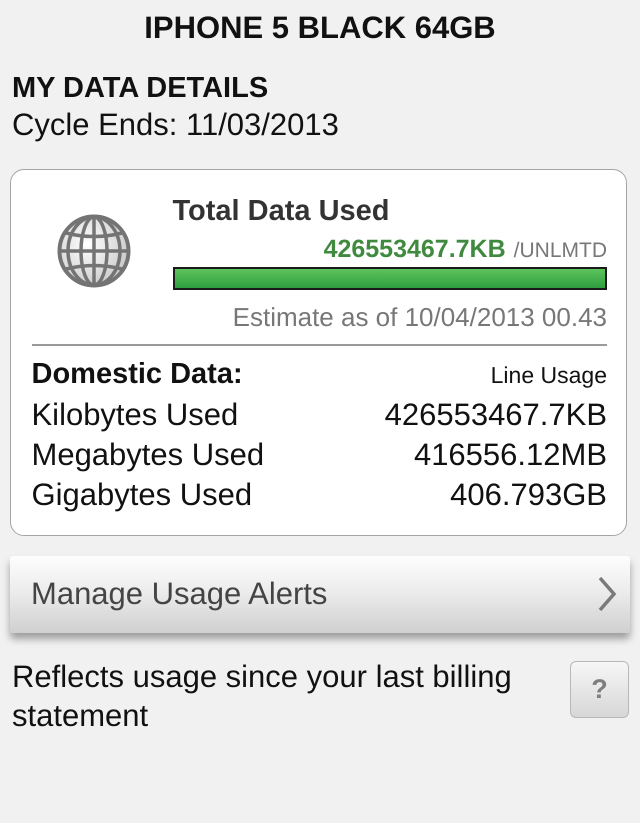 Image resolution: width=640 pixels, height=823 pixels. What do you see at coordinates (495, 415) in the screenshot?
I see `usage-row-value: 426553467.7KB` at bounding box center [495, 415].